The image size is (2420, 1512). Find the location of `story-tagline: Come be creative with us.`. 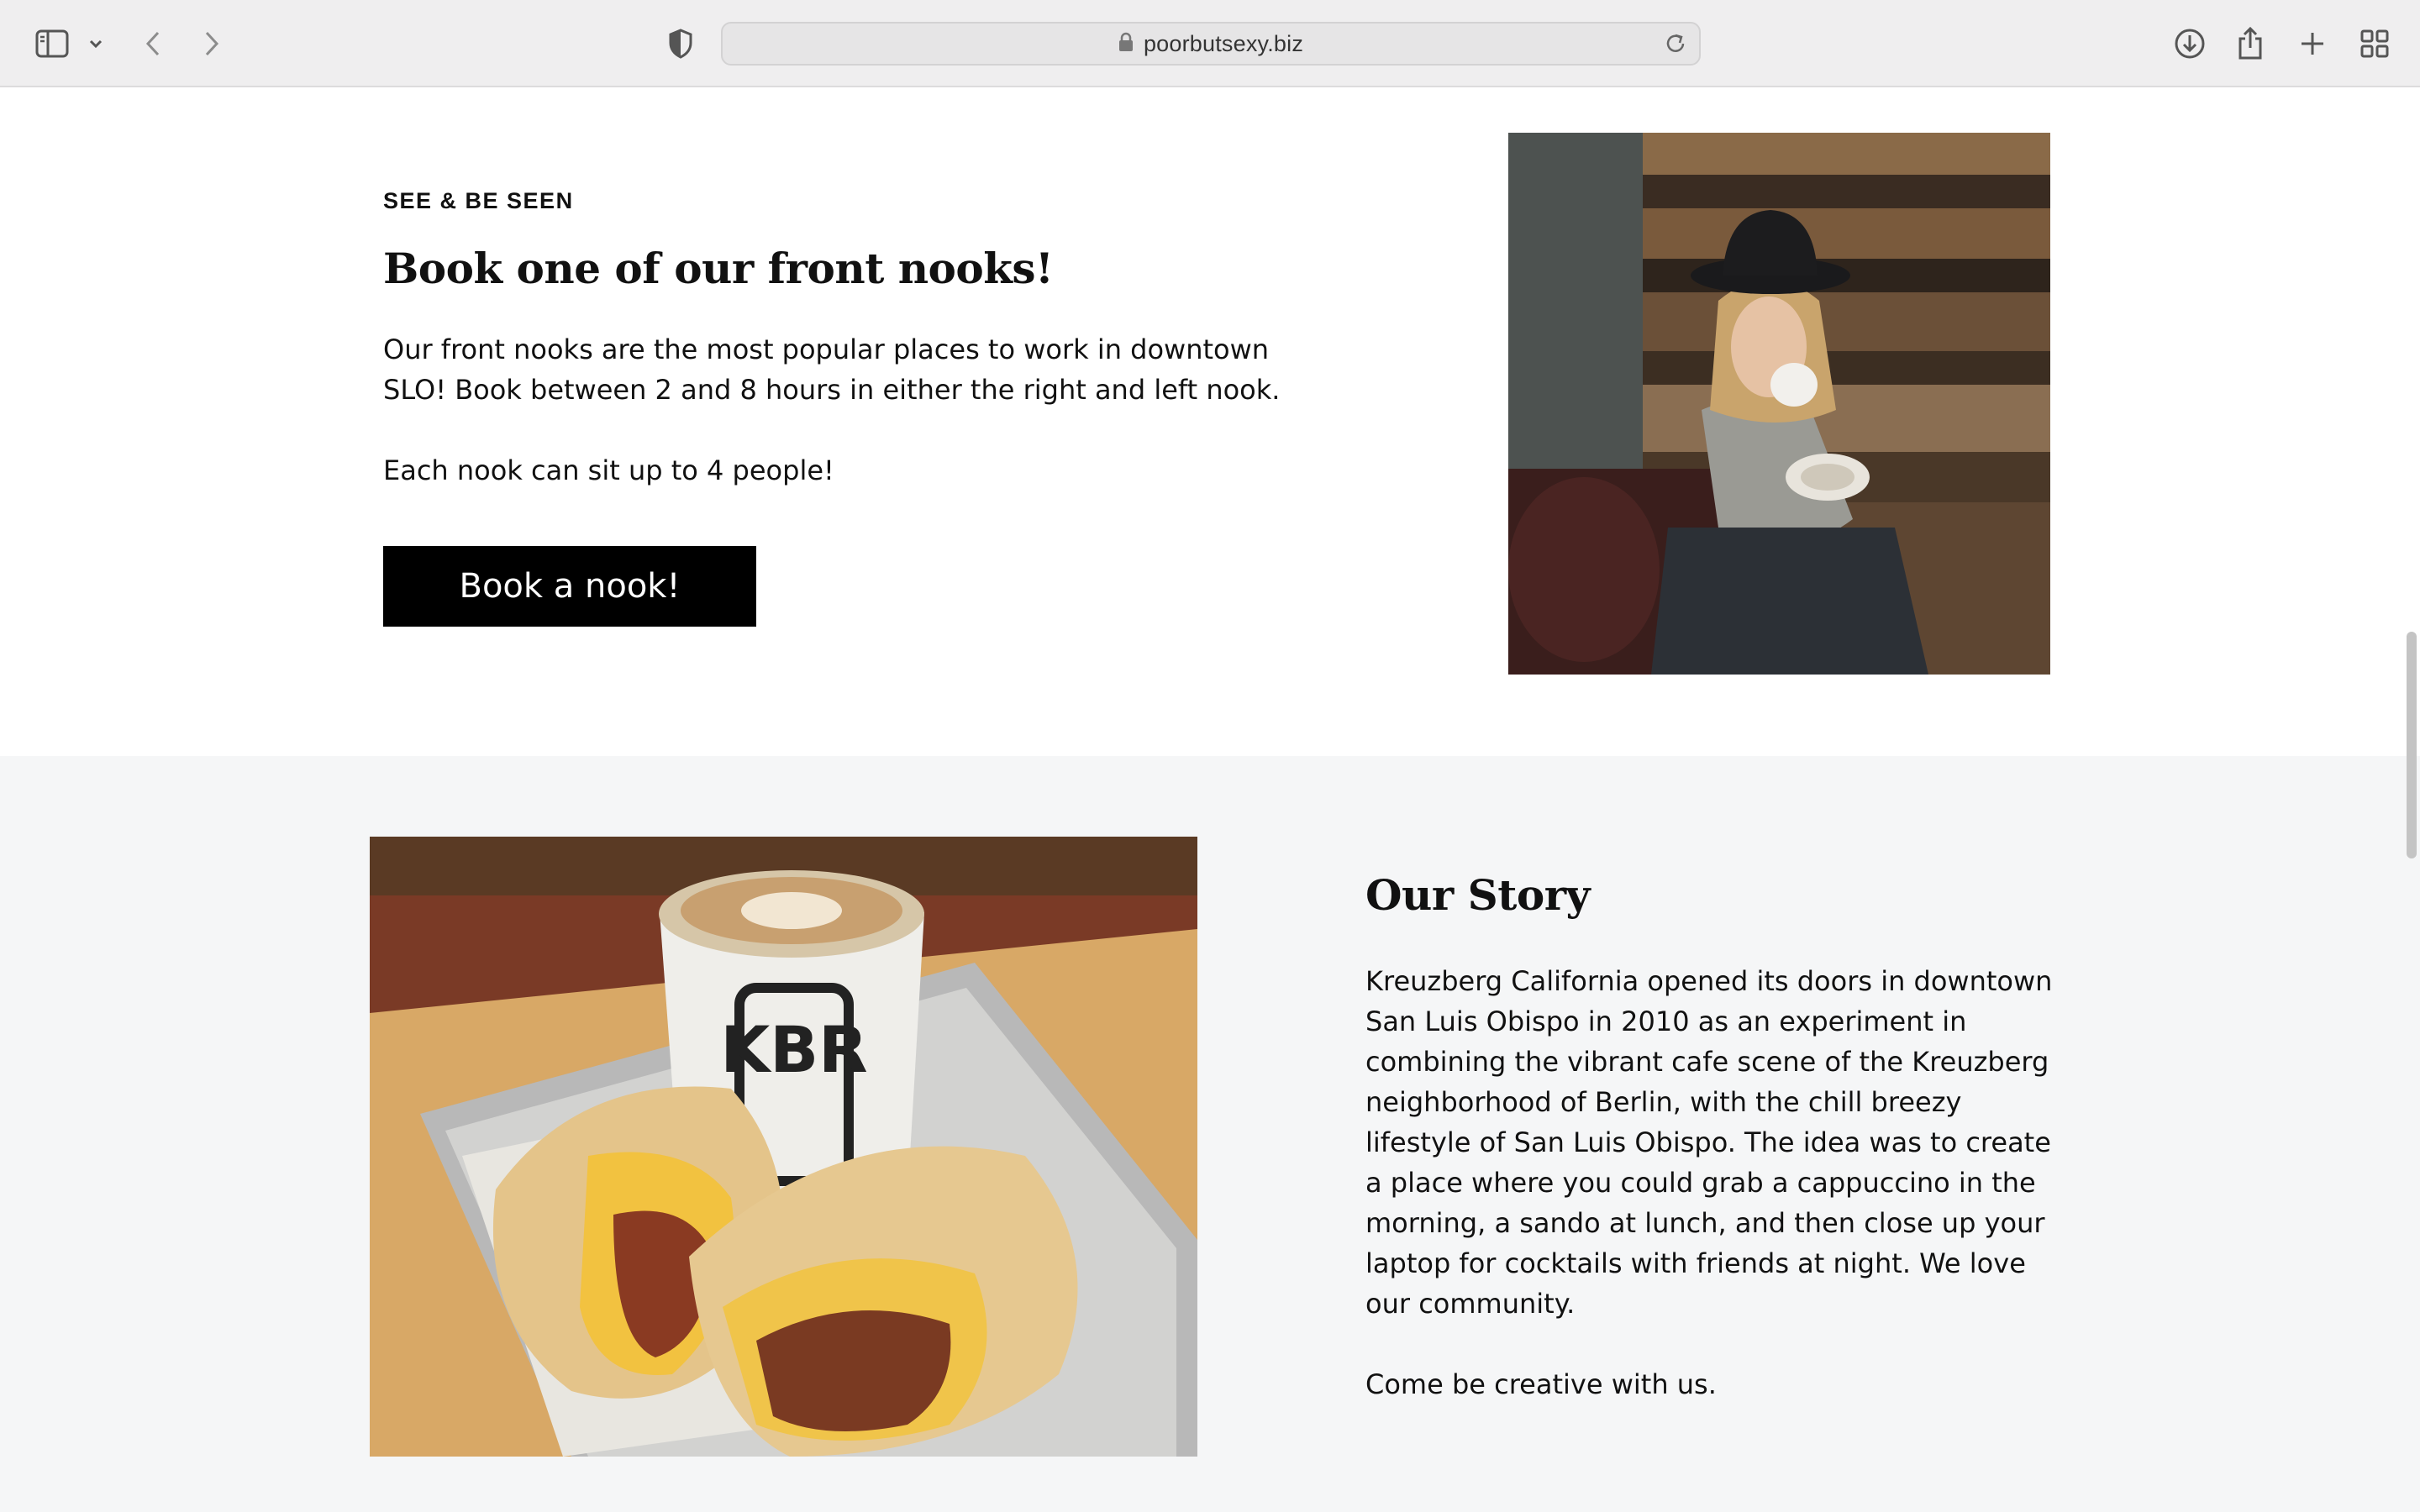

story-tagline: Come be creative with us. is located at coordinates (1541, 1384).